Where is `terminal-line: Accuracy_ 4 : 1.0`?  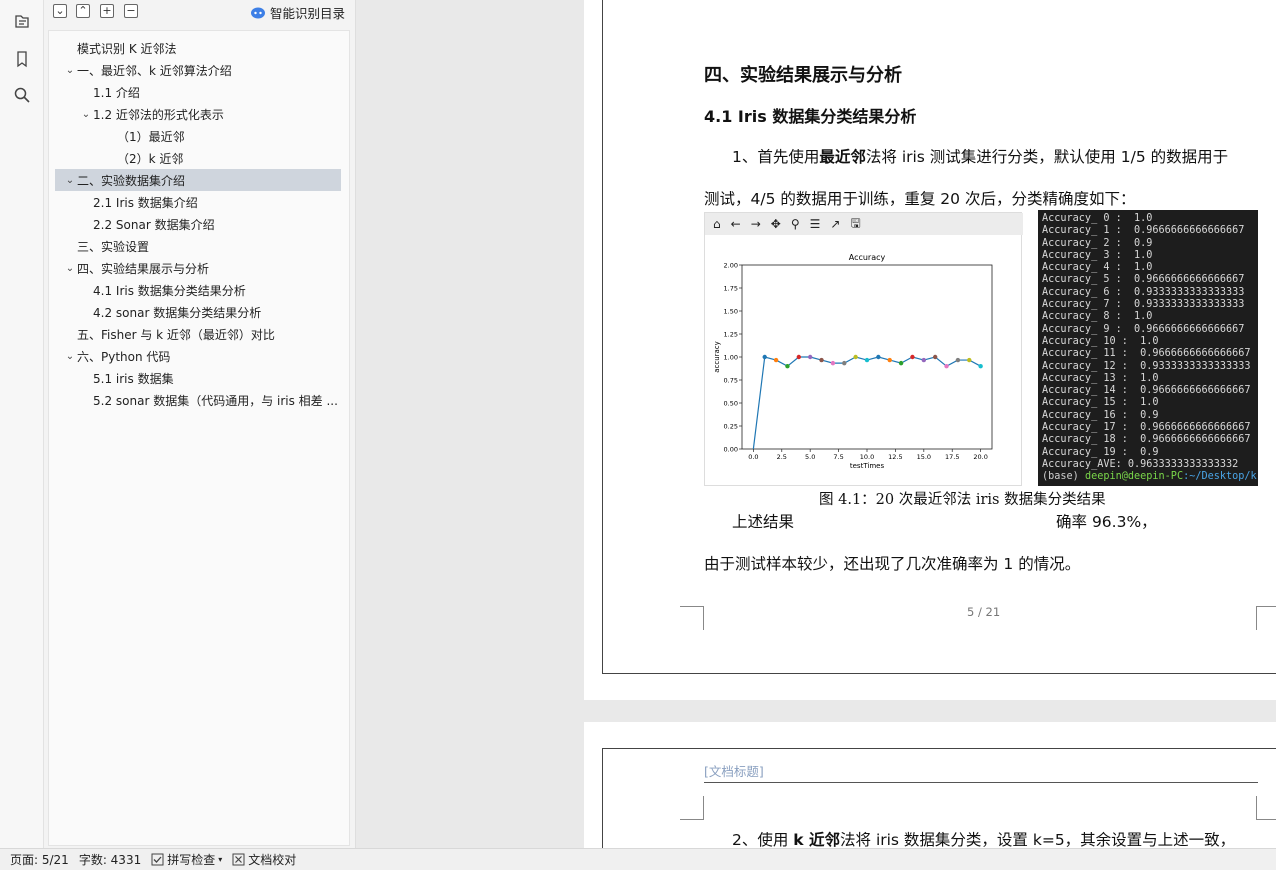
terminal-line: Accuracy_ 4 : 1.0 is located at coordinates (1097, 268).